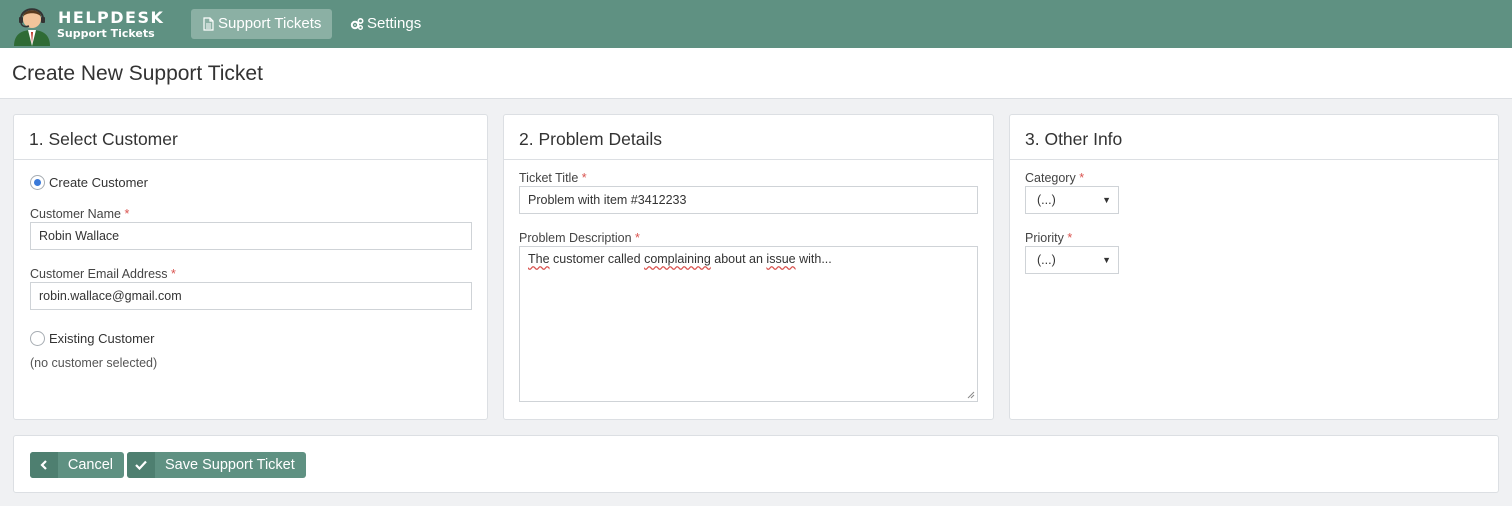 This screenshot has height=506, width=1512. Describe the element at coordinates (756, 73) in the screenshot. I see `page-header: Create New Support Ticket` at that location.